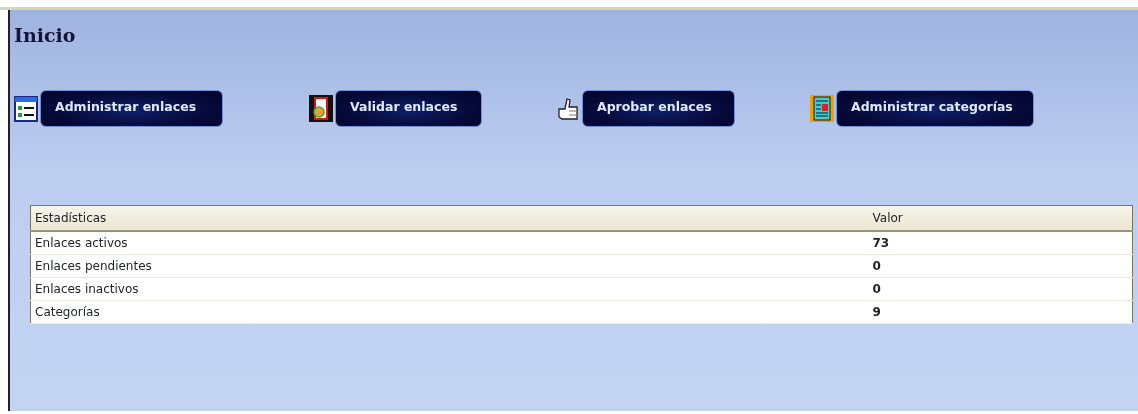 Image resolution: width=1138 pixels, height=414 pixels. I want to click on table-cell: Enlaces activos, so click(449, 242).